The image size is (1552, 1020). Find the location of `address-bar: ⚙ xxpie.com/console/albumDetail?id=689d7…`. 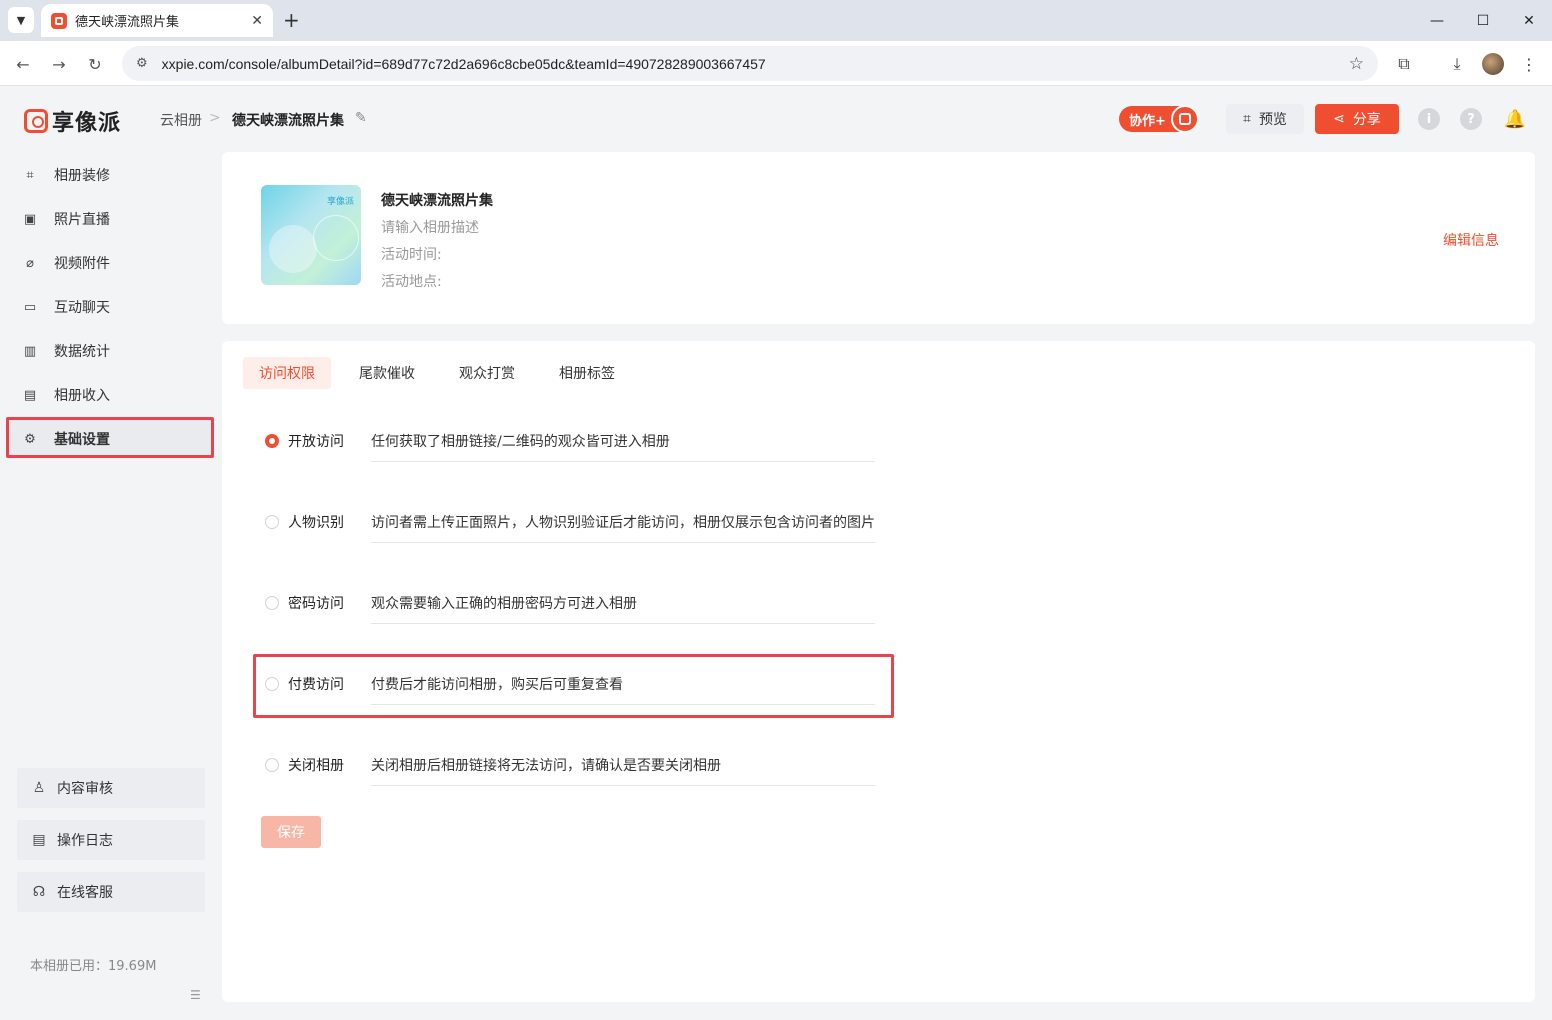

address-bar: ⚙ xxpie.com/console/albumDetail?id=689d7… is located at coordinates (750, 63).